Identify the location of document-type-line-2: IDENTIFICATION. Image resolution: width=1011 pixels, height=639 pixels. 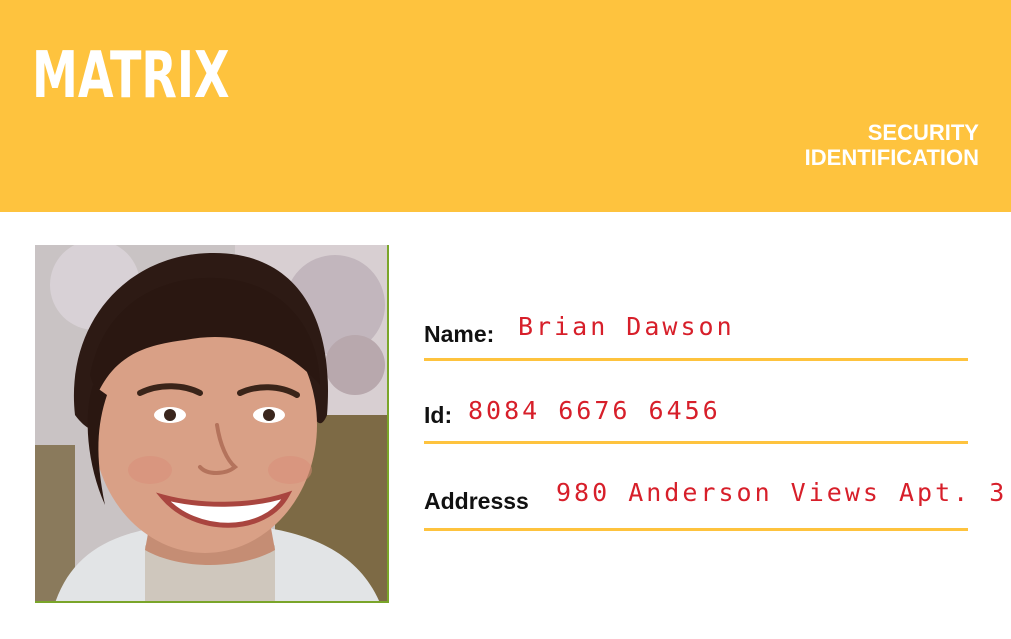
(891, 157).